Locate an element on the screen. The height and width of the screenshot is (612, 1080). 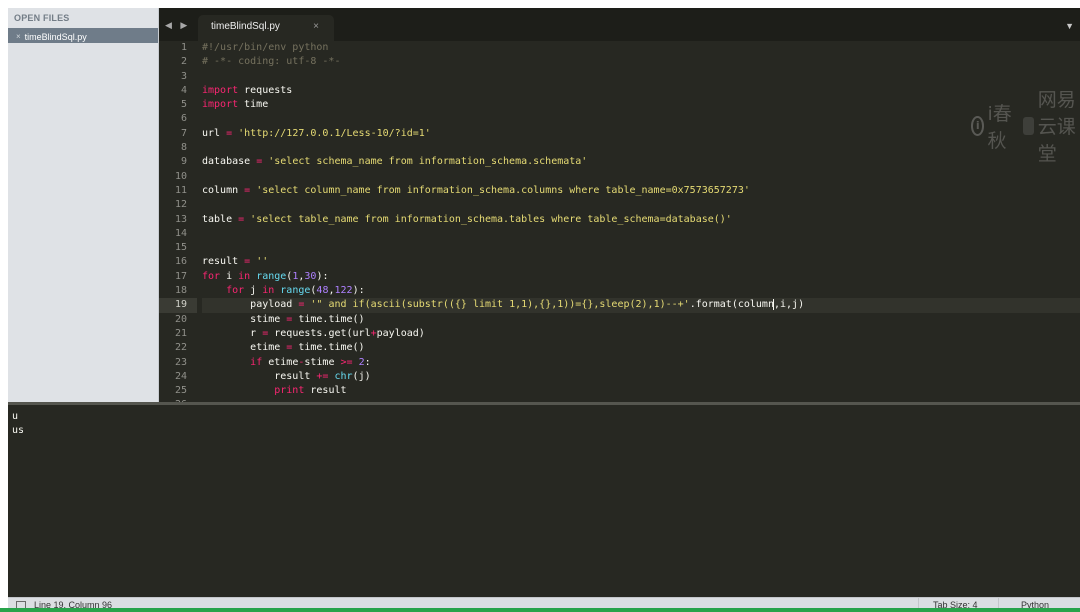
code-text: column is located at coordinates (223, 190).